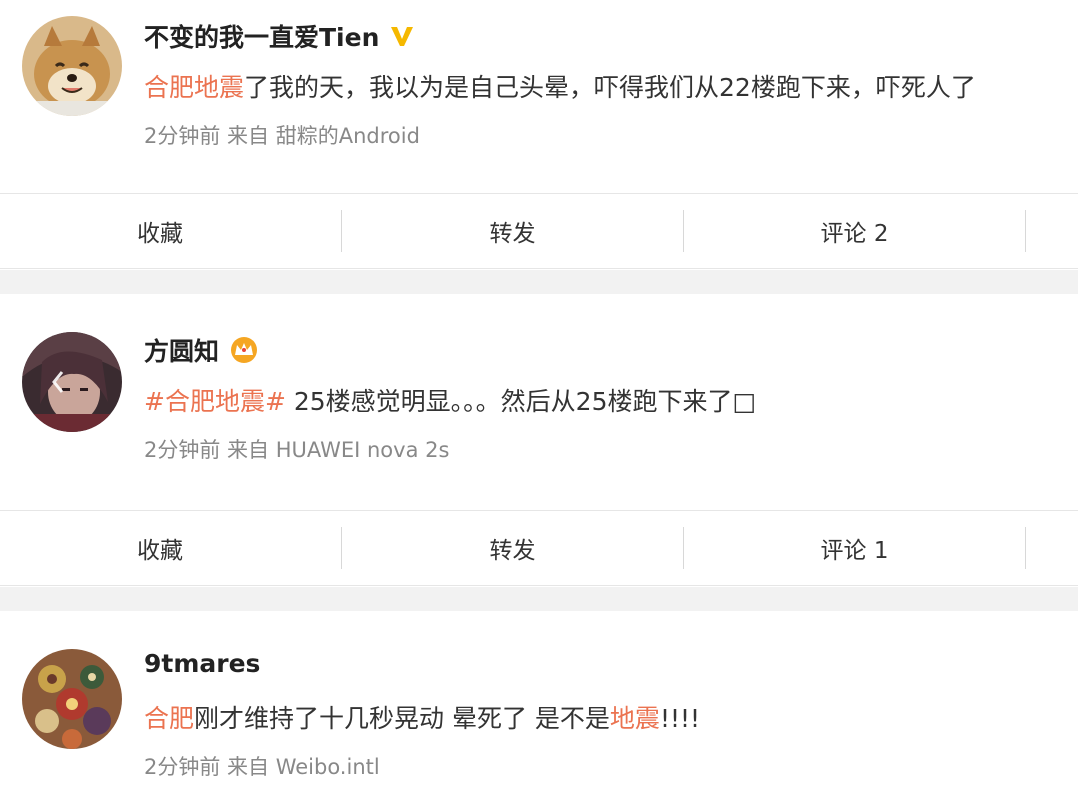  I want to click on comment-button: 评论 2, so click(854, 231).